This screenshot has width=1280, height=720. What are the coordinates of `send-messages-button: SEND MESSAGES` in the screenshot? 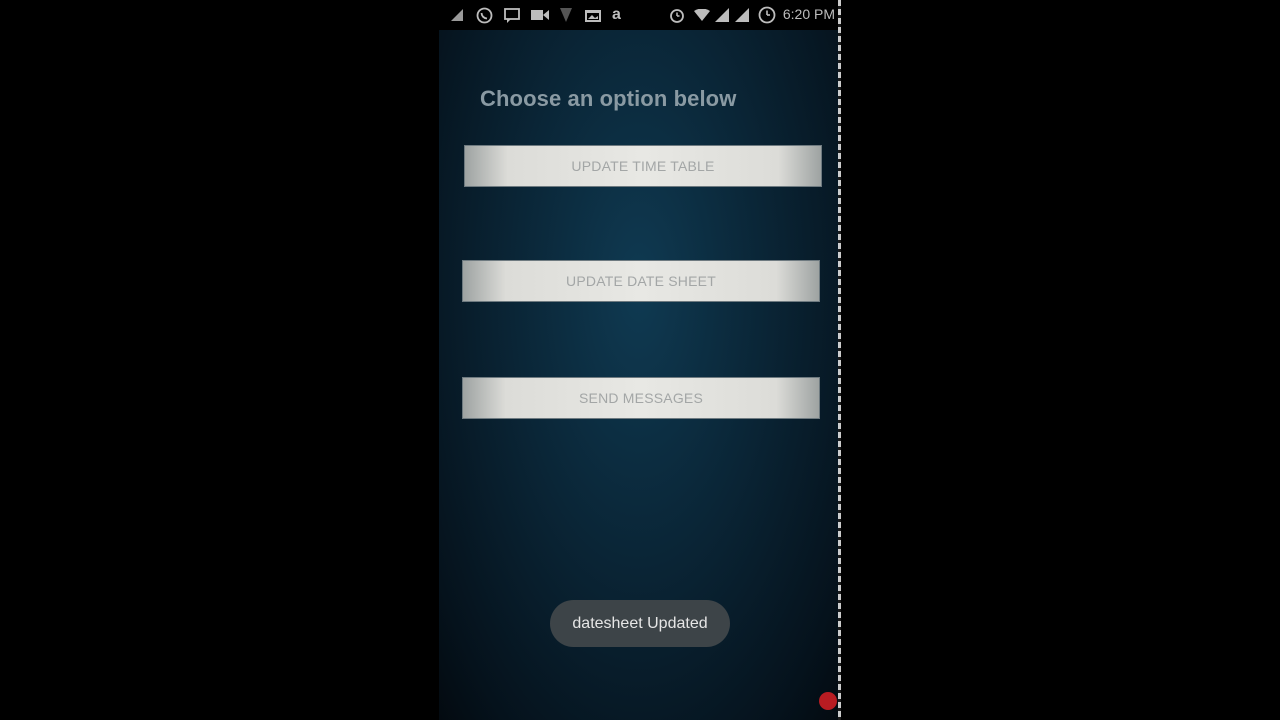 It's located at (641, 398).